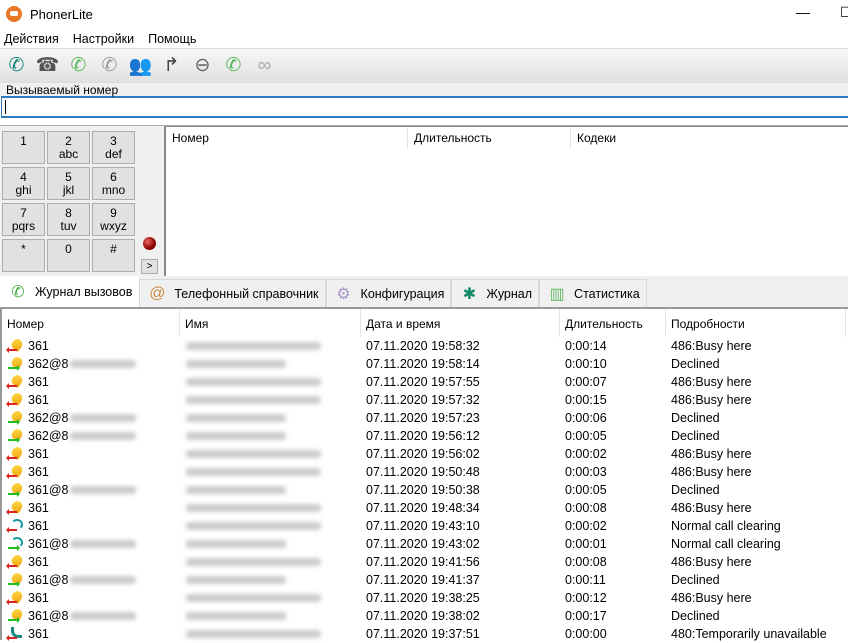  Describe the element at coordinates (388, 293) in the screenshot. I see `tab-2: ⚙ Конфигурация` at that location.